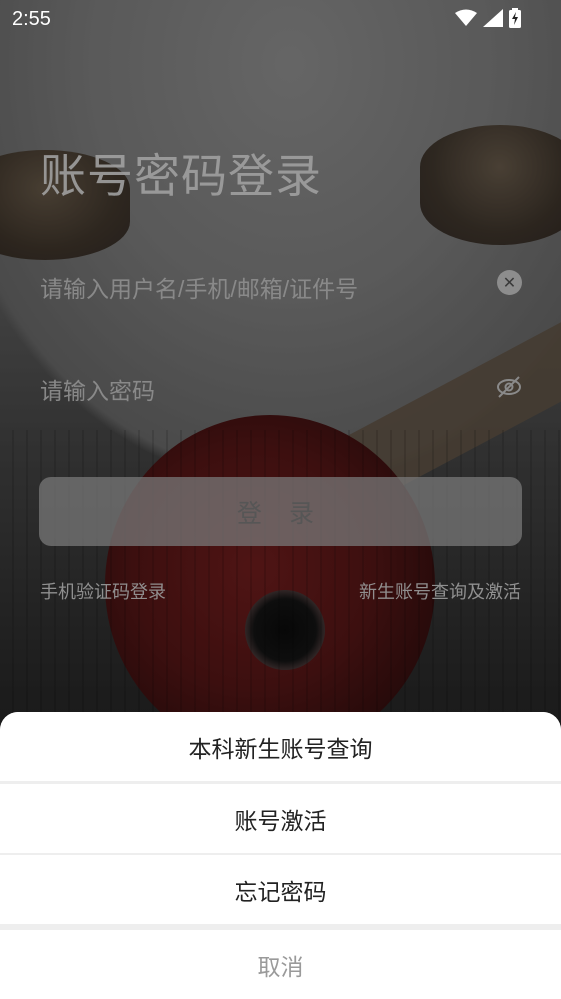 The width and height of the screenshot is (561, 999). What do you see at coordinates (280, 19) in the screenshot?
I see `status-bar: 2:55` at bounding box center [280, 19].